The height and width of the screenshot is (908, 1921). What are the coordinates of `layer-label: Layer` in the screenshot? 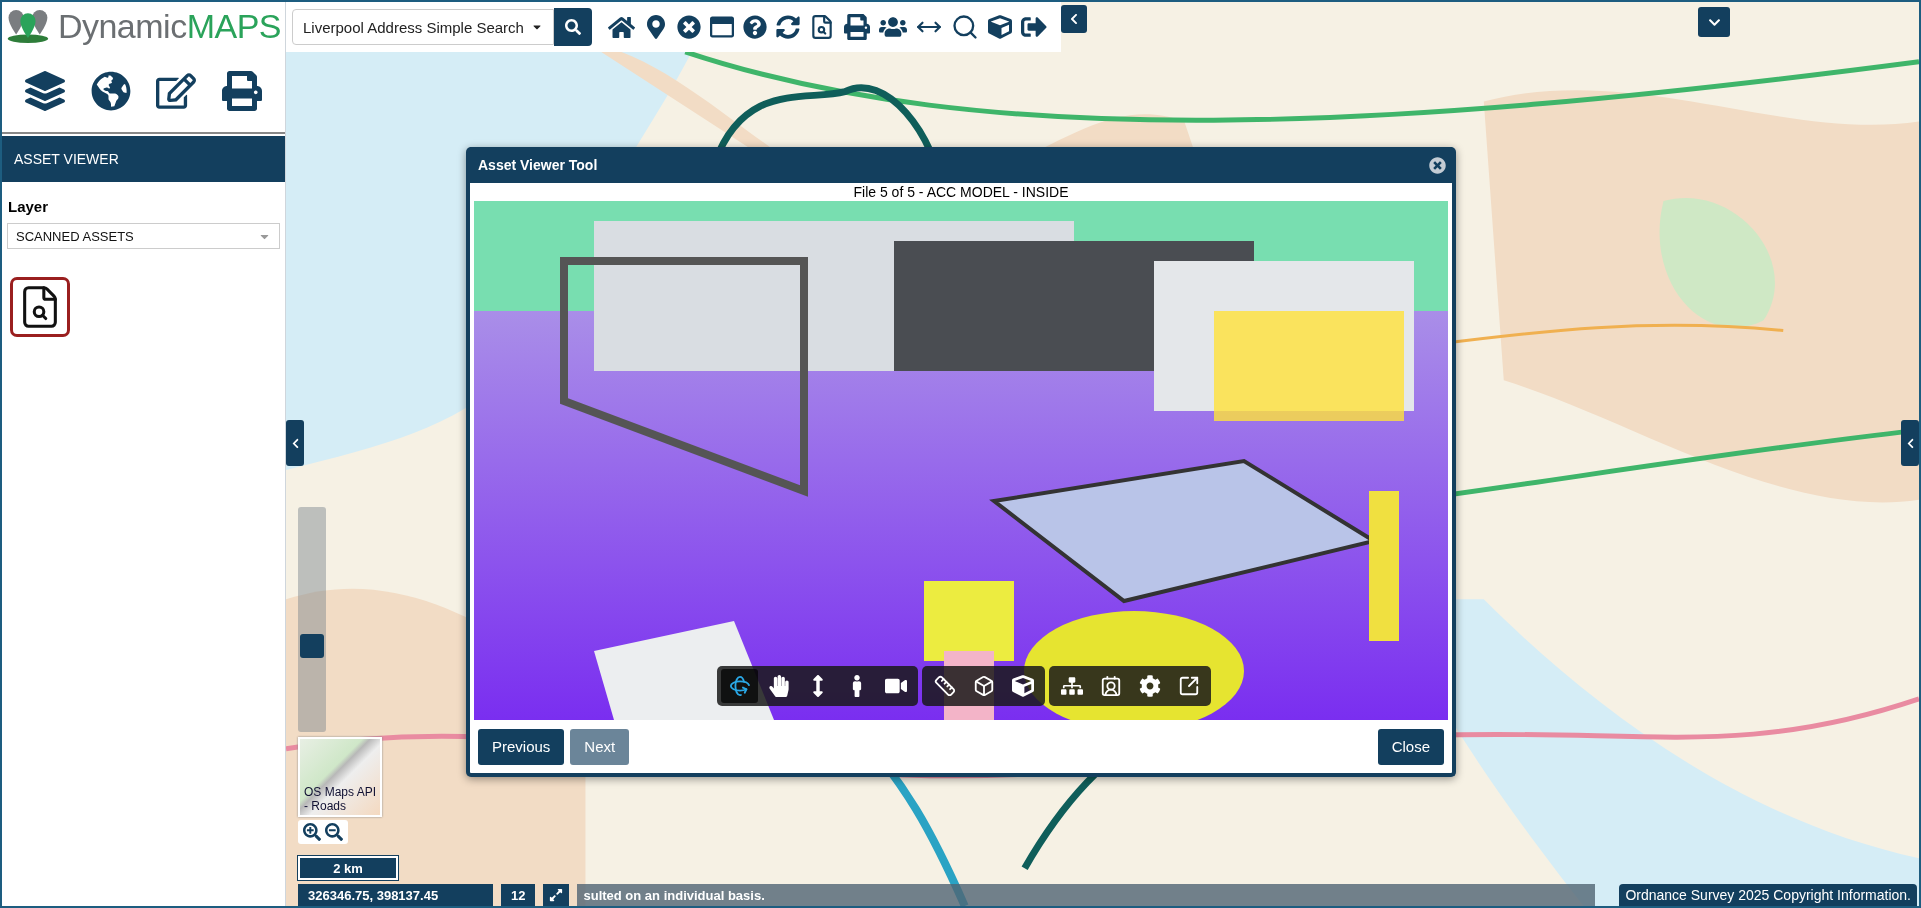 It's located at (29, 206).